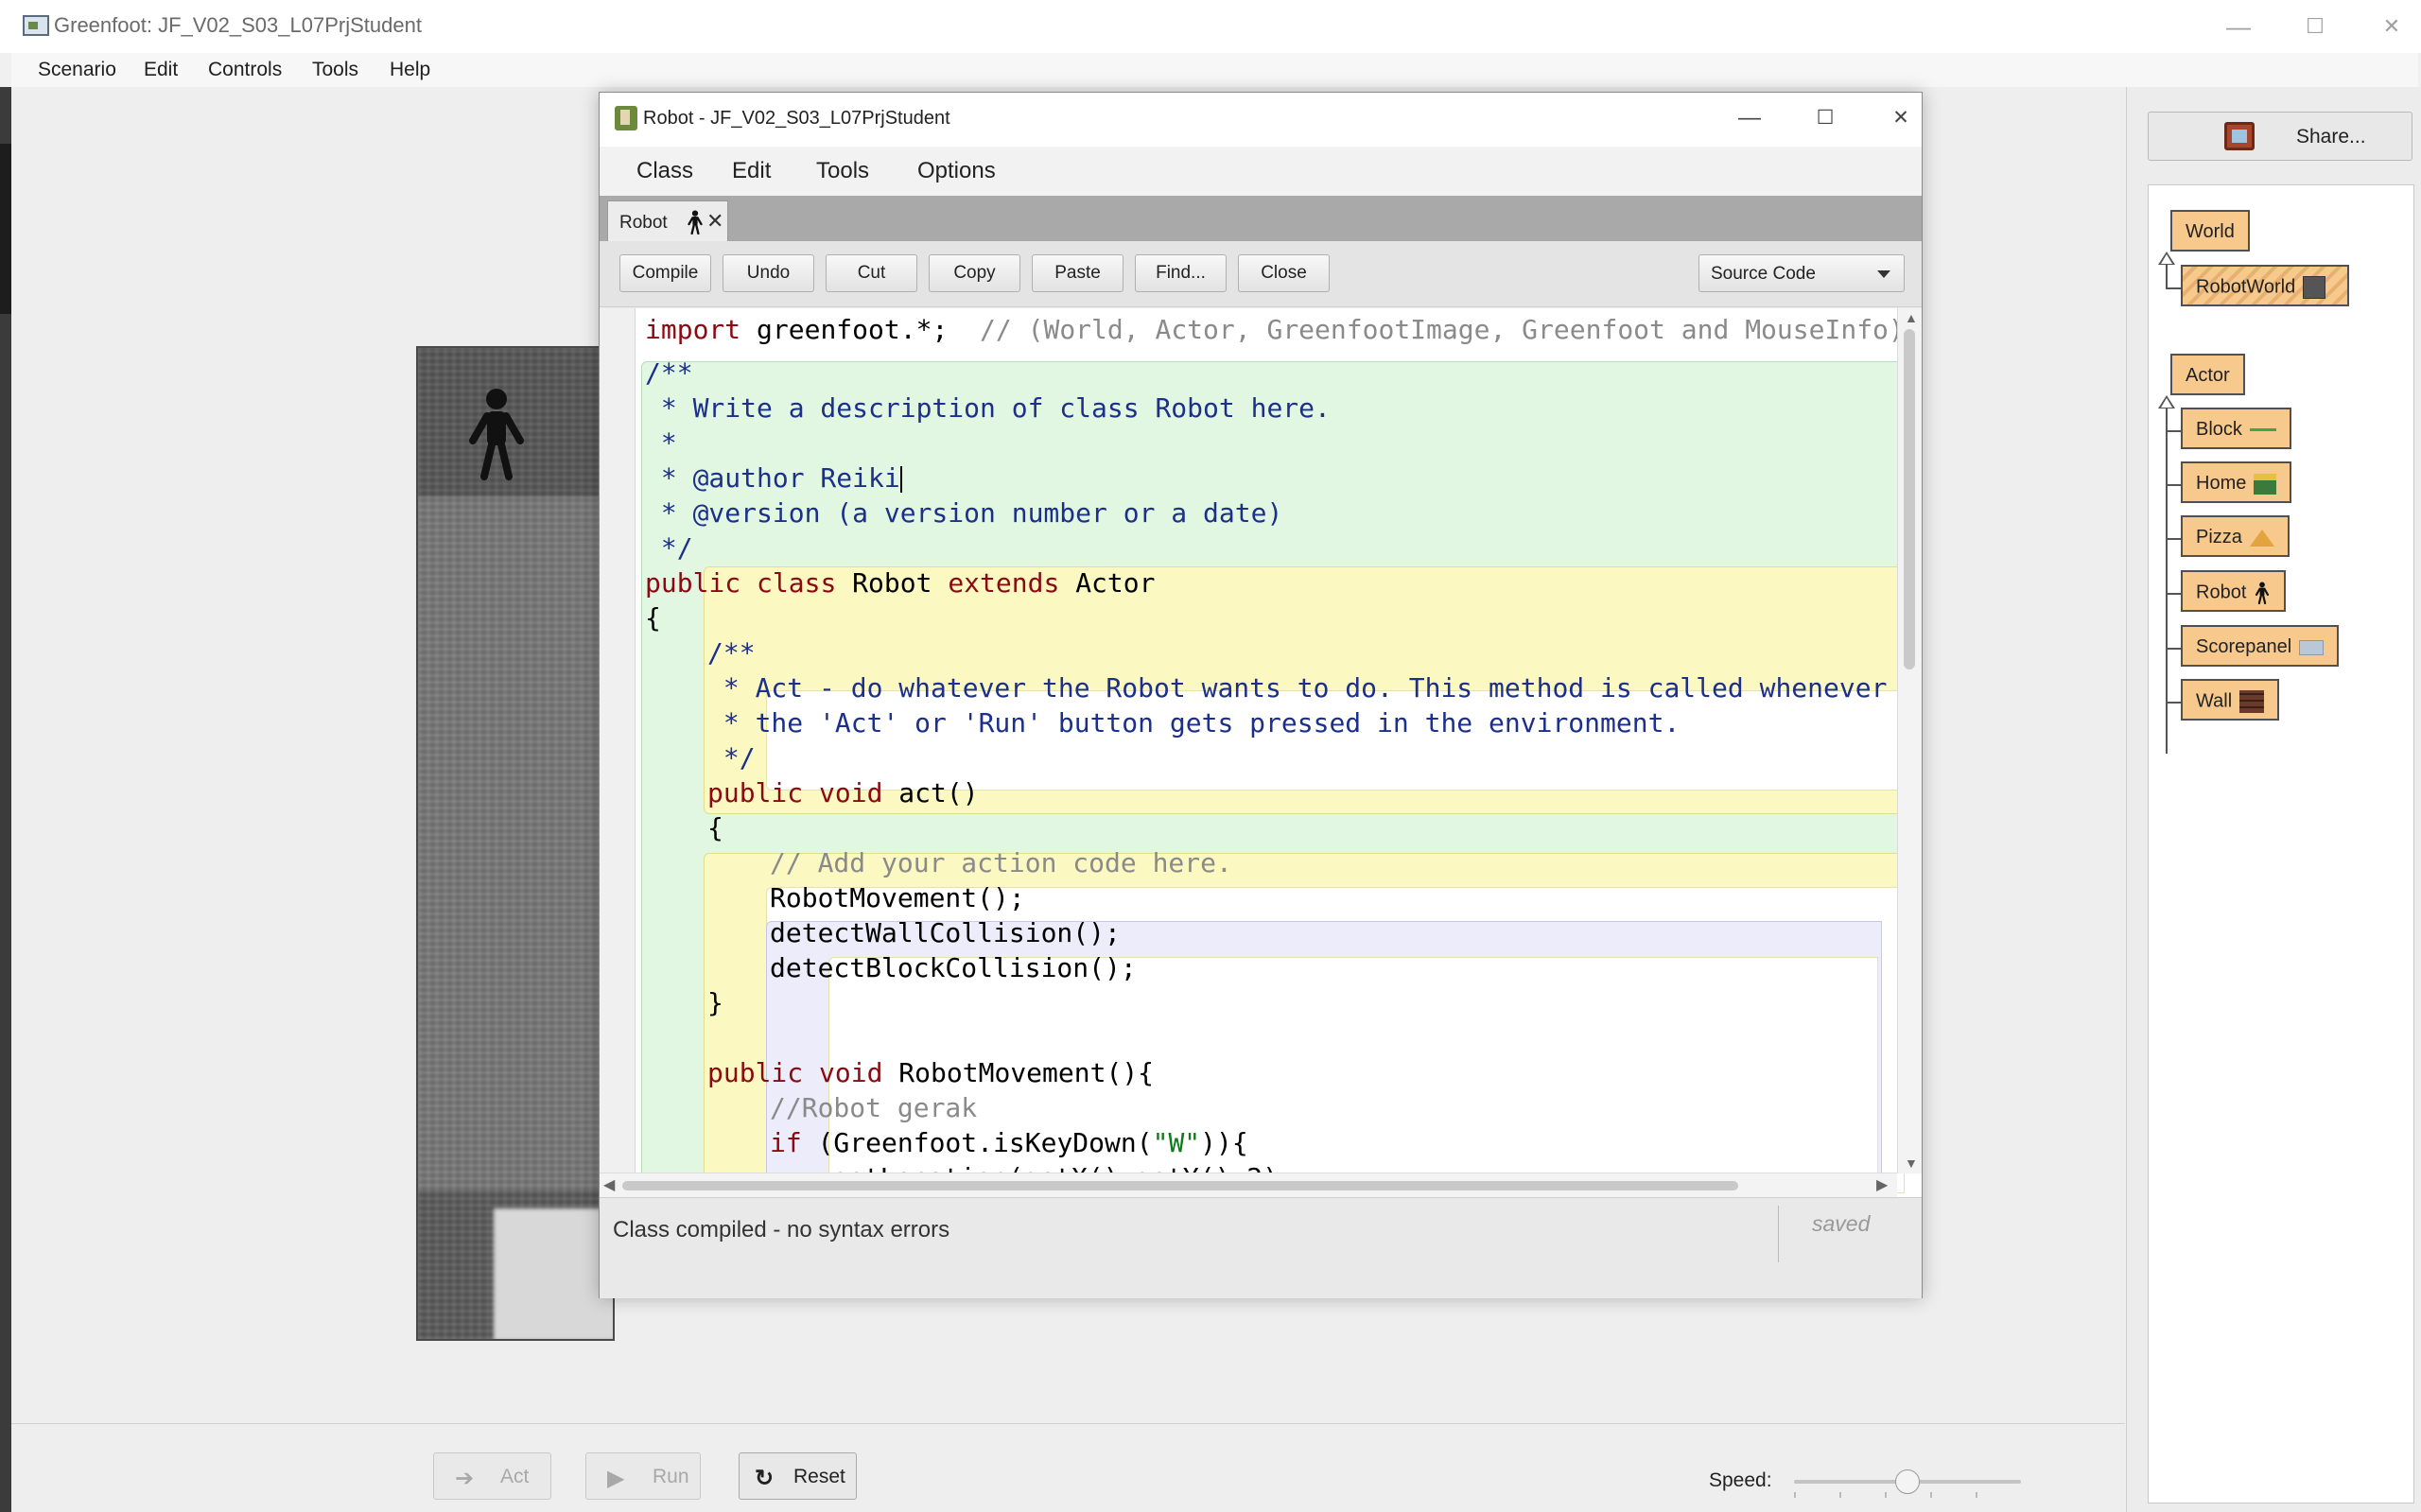 This screenshot has height=1512, width=2421. I want to click on tab-robot-icon, so click(695, 222).